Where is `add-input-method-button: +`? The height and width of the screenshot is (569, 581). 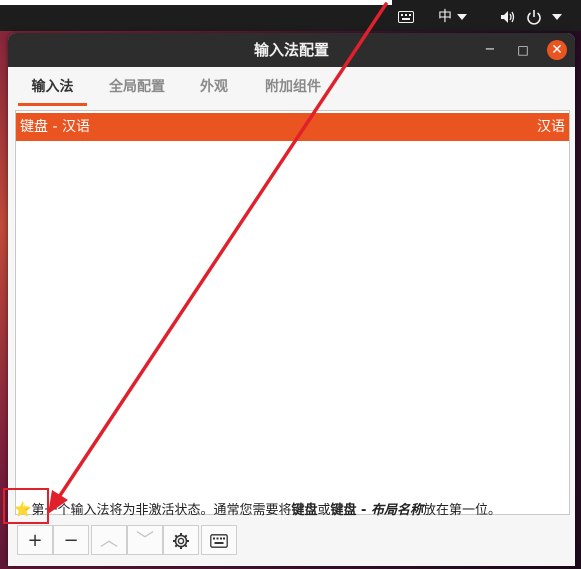
add-input-method-button: + is located at coordinates (35, 540).